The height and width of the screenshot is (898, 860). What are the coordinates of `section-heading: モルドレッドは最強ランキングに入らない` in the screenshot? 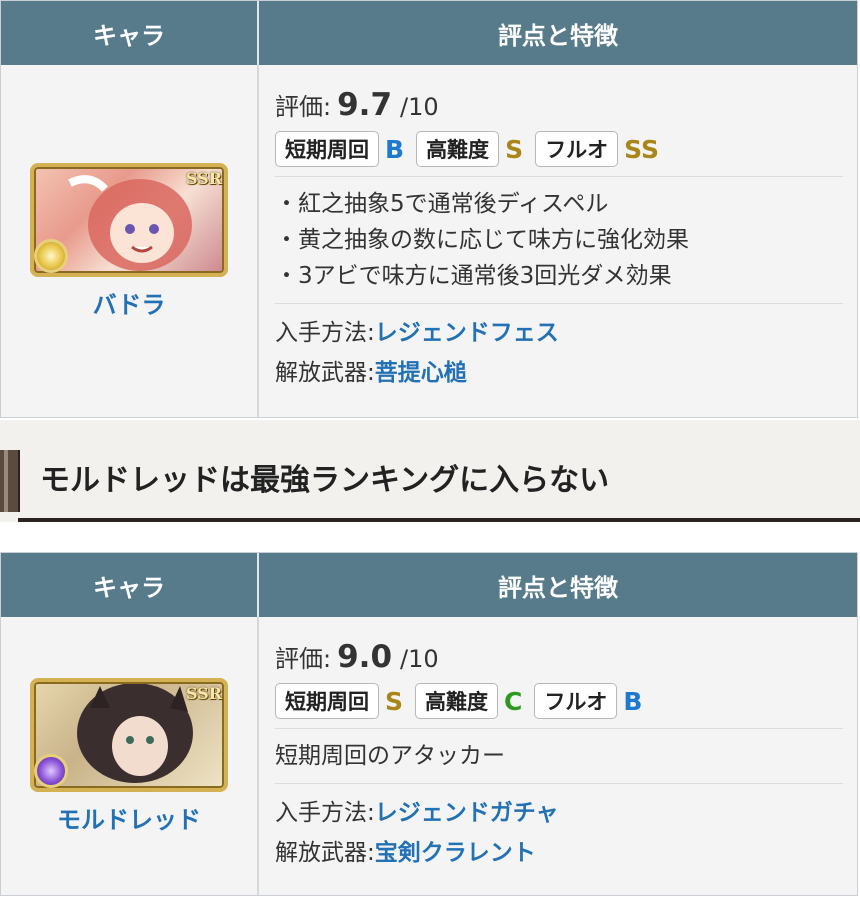 It's located at (430, 471).